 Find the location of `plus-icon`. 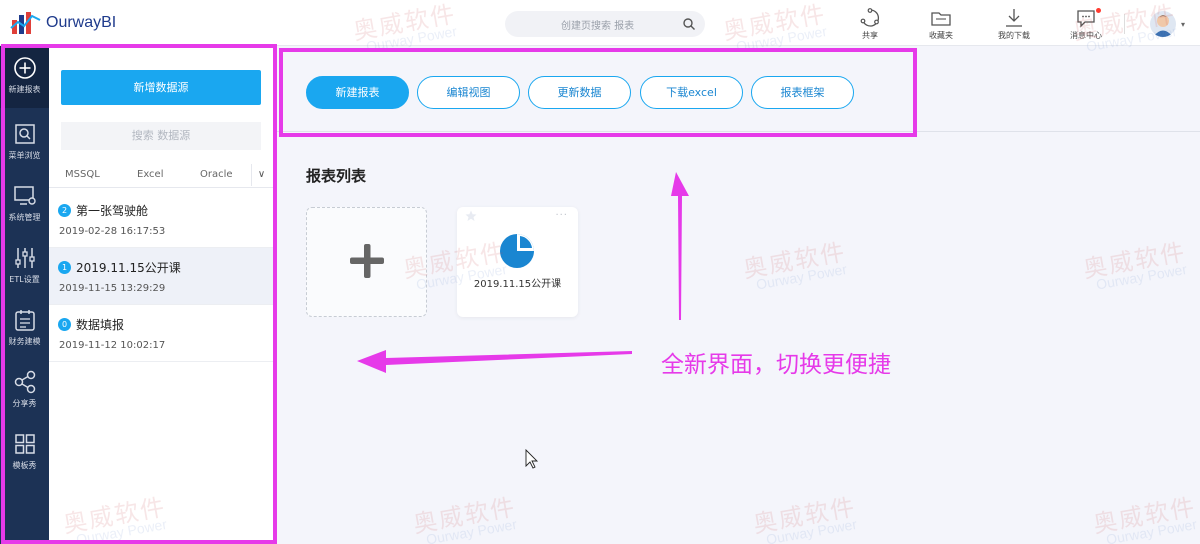

plus-icon is located at coordinates (367, 261).